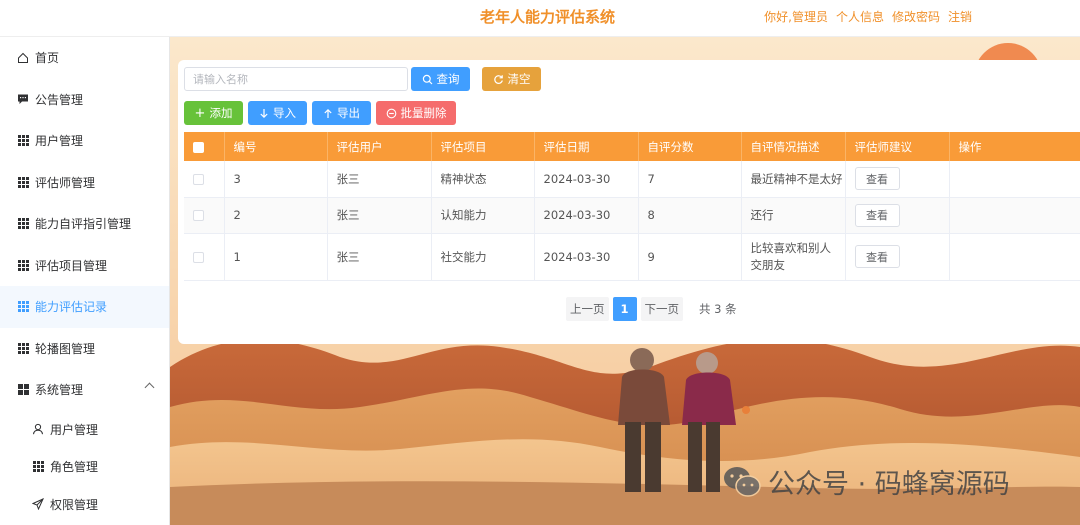 This screenshot has height=525, width=1080. Describe the element at coordinates (84, 141) in the screenshot. I see `sidebar-item-users: 用户管理` at that location.